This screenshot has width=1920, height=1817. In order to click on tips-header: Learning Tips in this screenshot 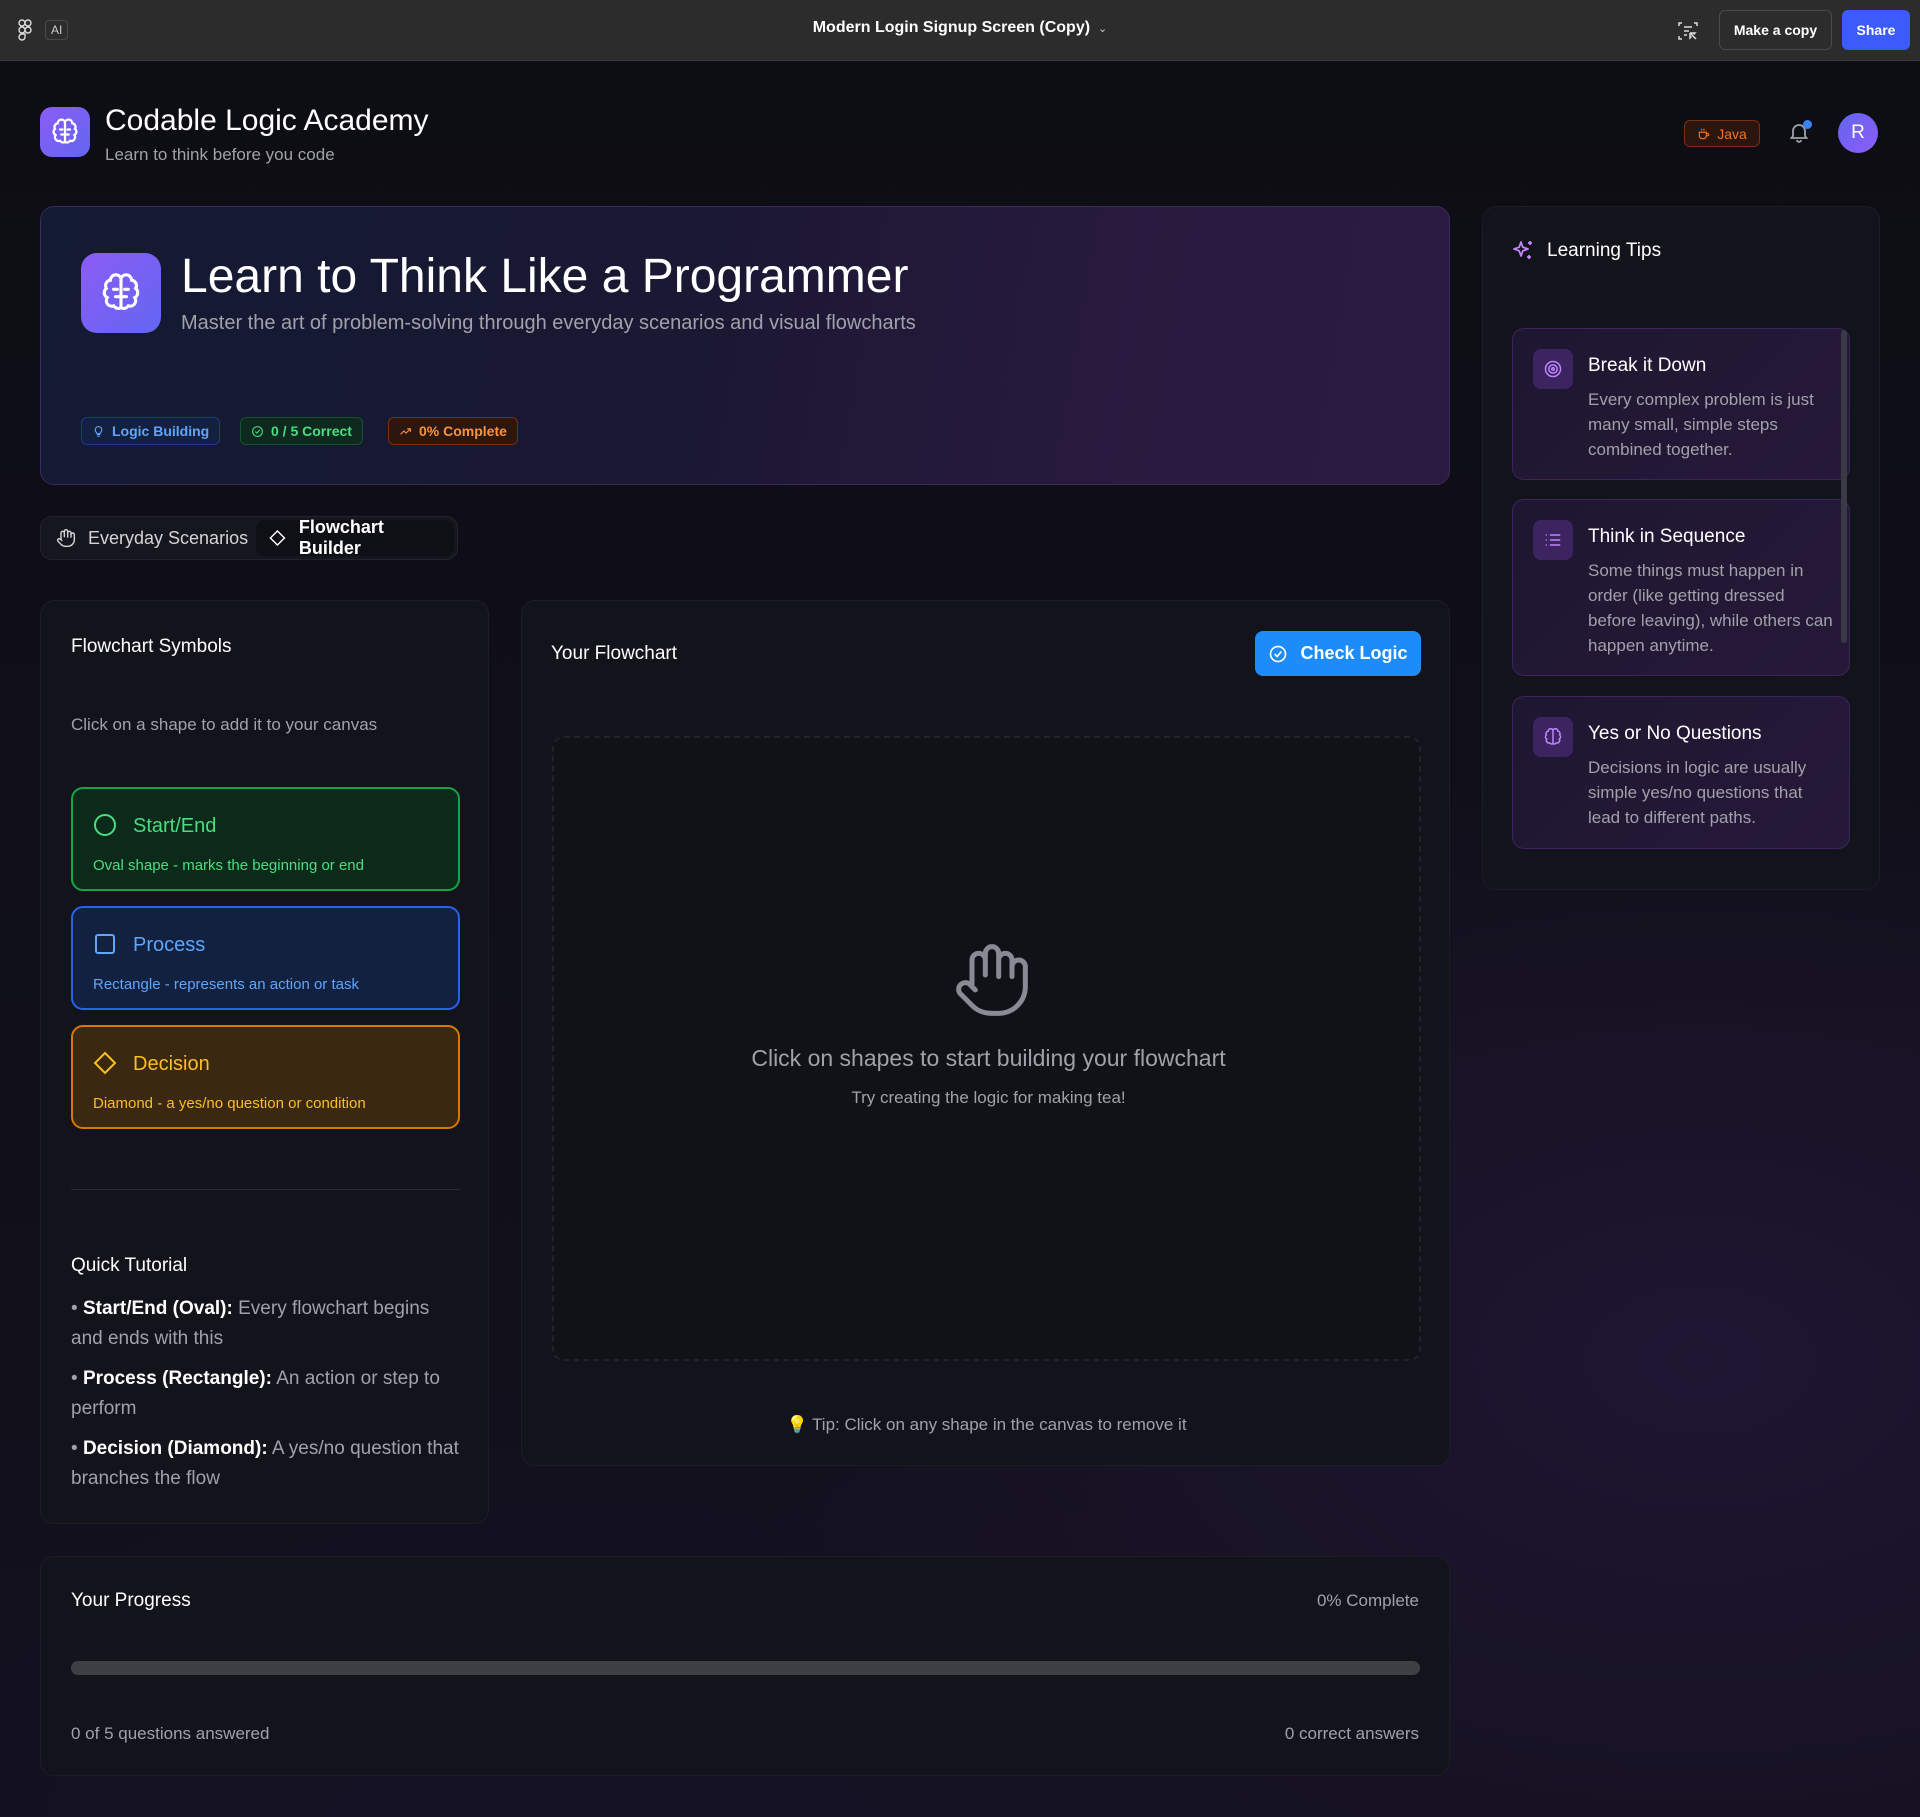, I will do `click(1586, 251)`.